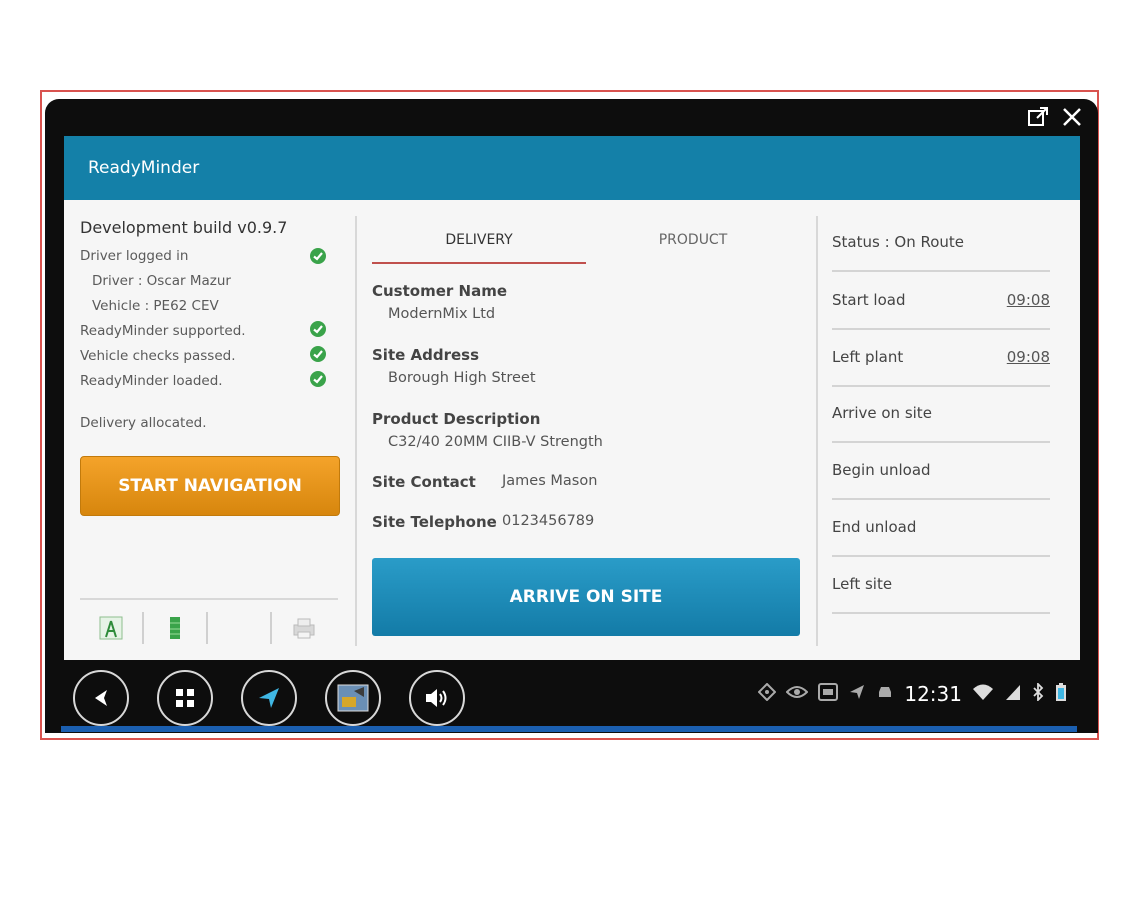  Describe the element at coordinates (304, 628) in the screenshot. I see `printer-icon` at that location.